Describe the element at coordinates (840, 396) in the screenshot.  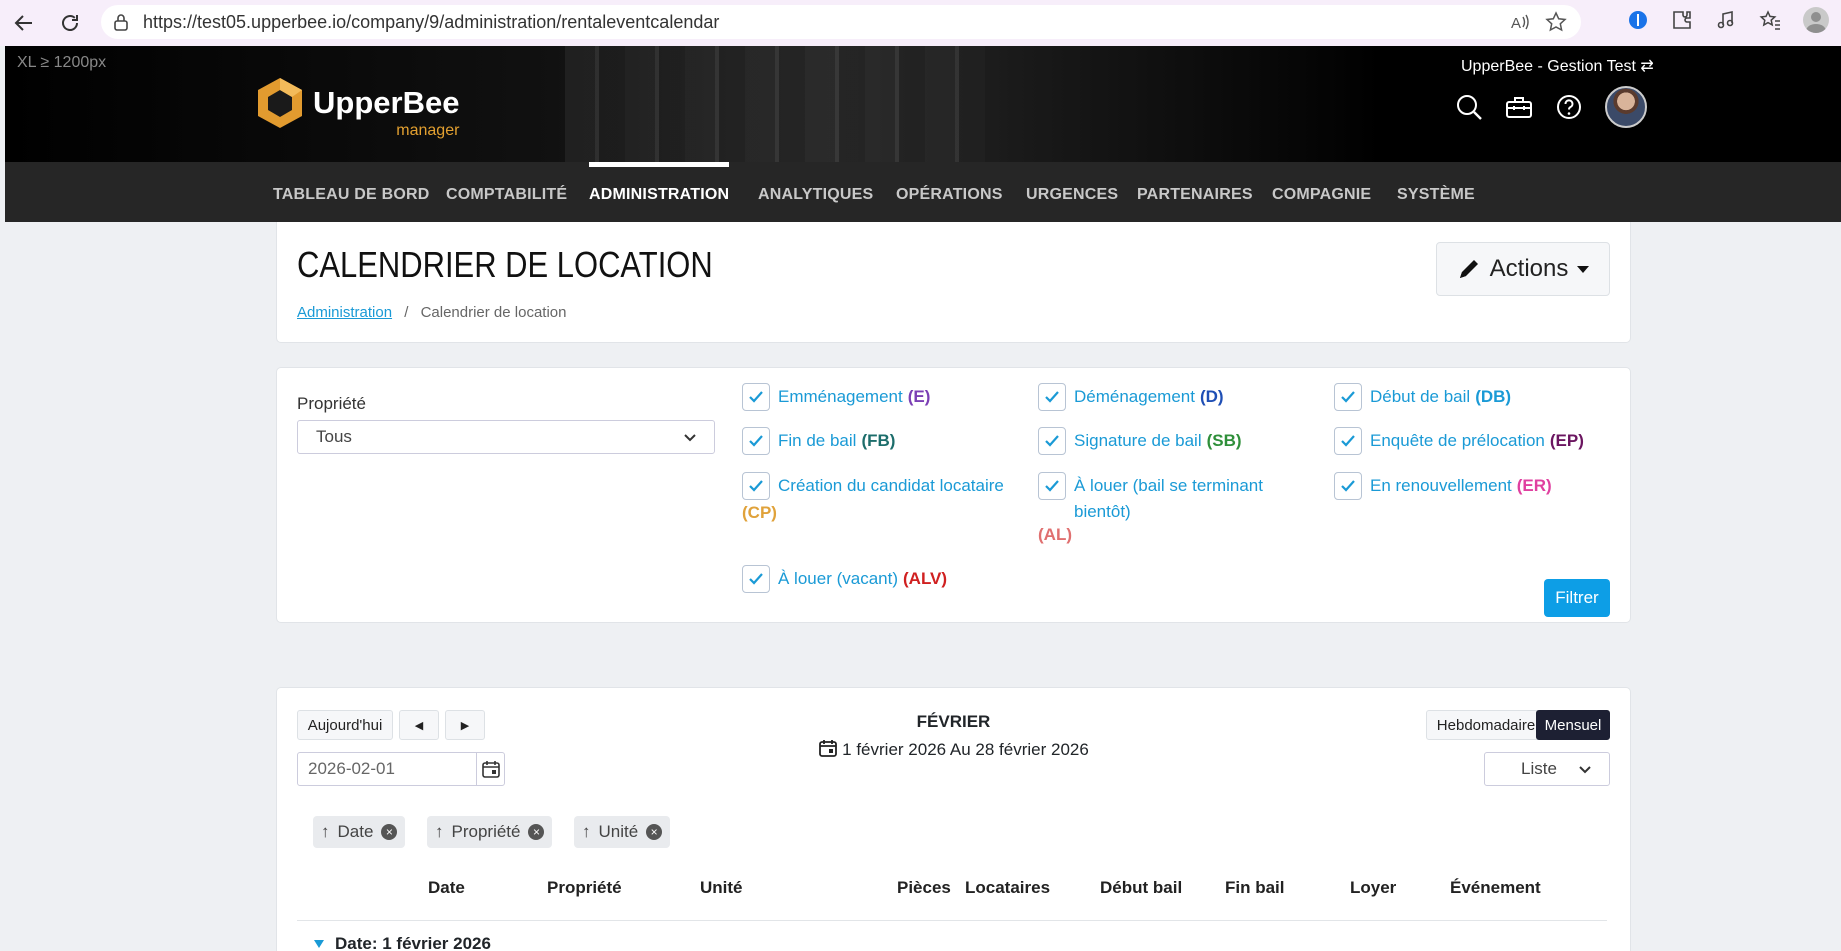
I see `checkbox-label: Emménagement` at that location.